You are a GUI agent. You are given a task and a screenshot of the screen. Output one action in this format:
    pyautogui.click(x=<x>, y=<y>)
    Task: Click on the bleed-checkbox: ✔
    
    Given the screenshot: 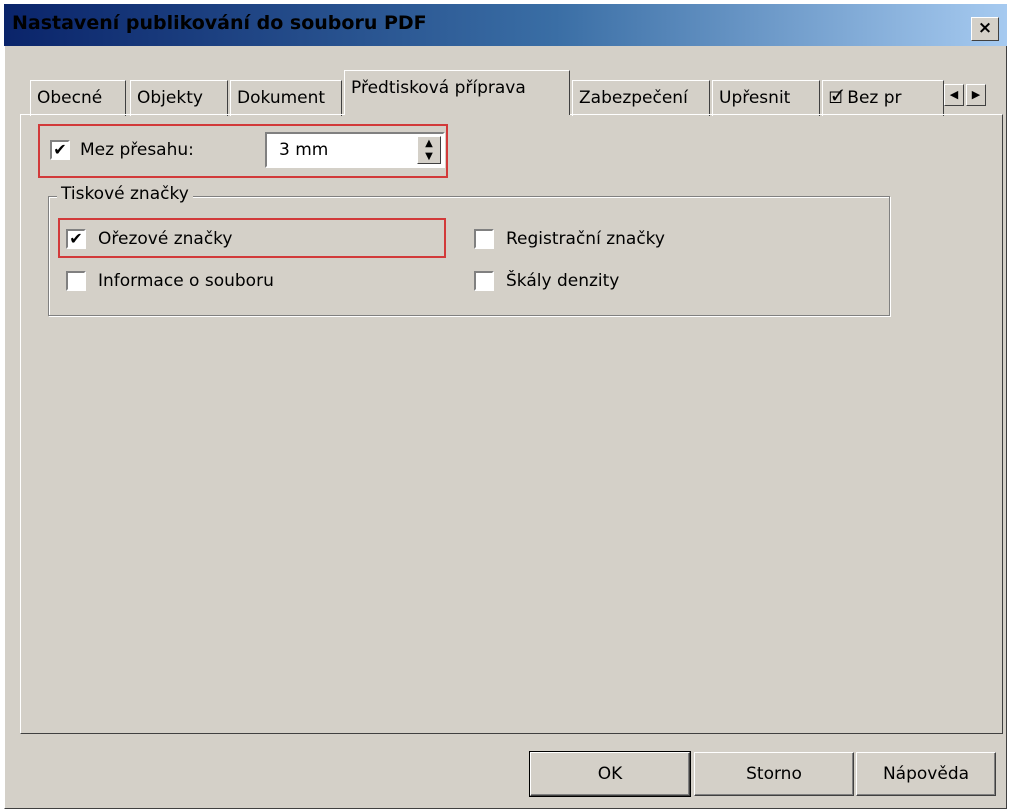 What is the action you would take?
    pyautogui.click(x=60, y=150)
    